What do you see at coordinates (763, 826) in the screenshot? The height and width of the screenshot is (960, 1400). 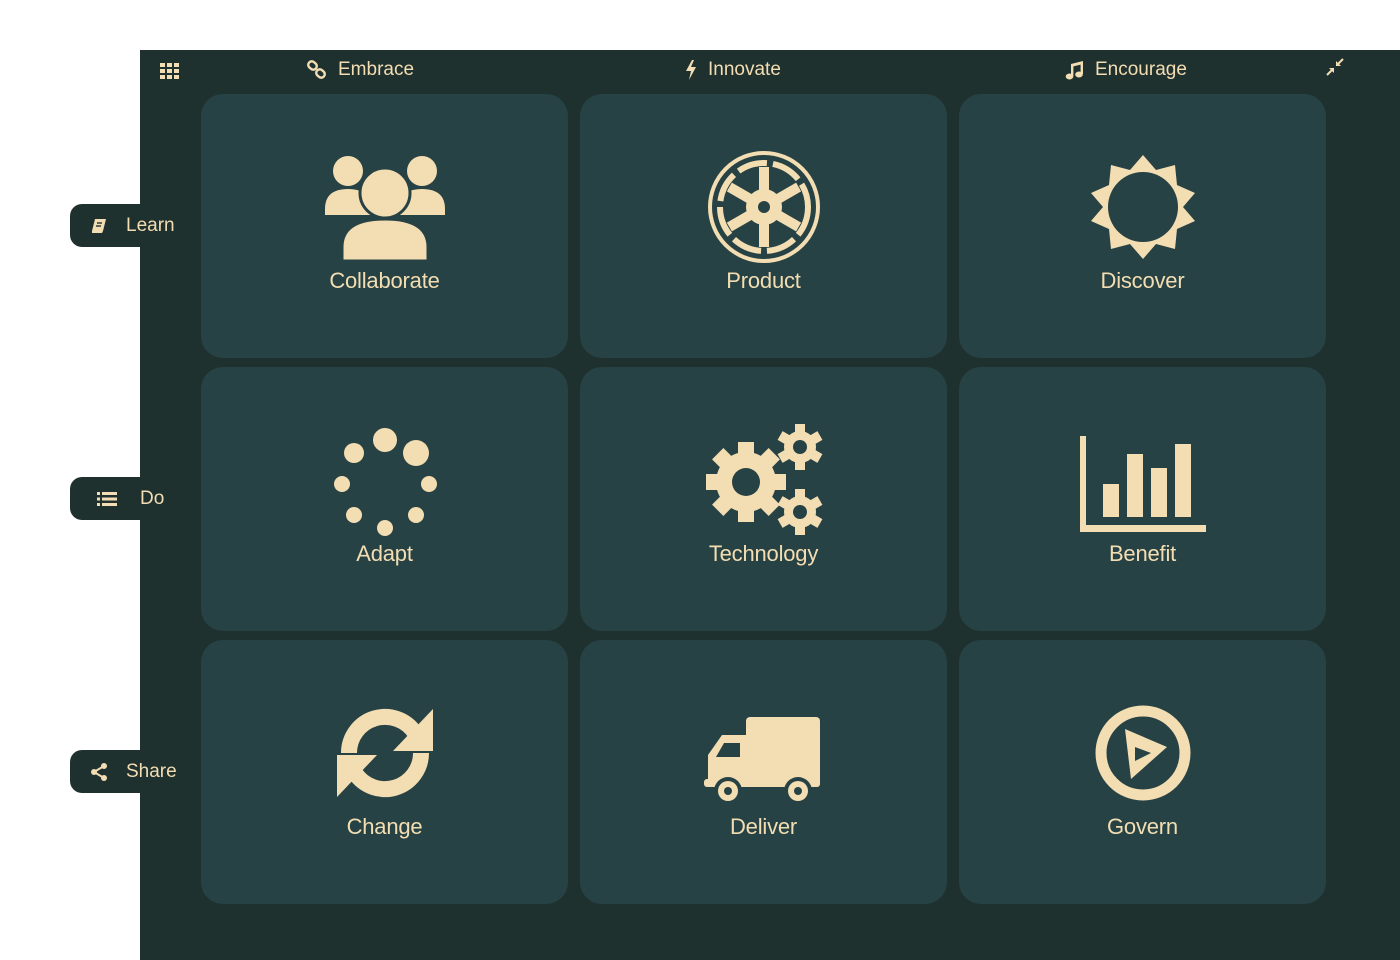 I see `tile-label: Deliver` at bounding box center [763, 826].